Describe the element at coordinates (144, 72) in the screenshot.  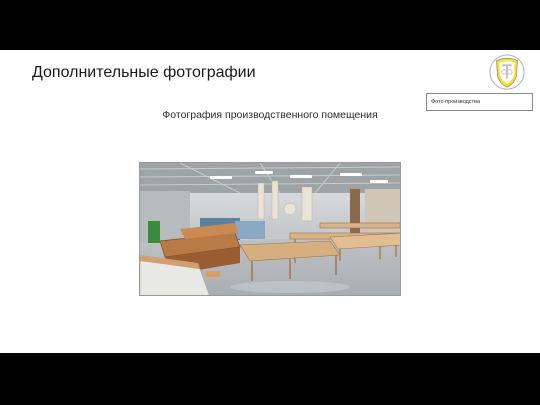
I see `slide-title: Дополнительные фотографии` at that location.